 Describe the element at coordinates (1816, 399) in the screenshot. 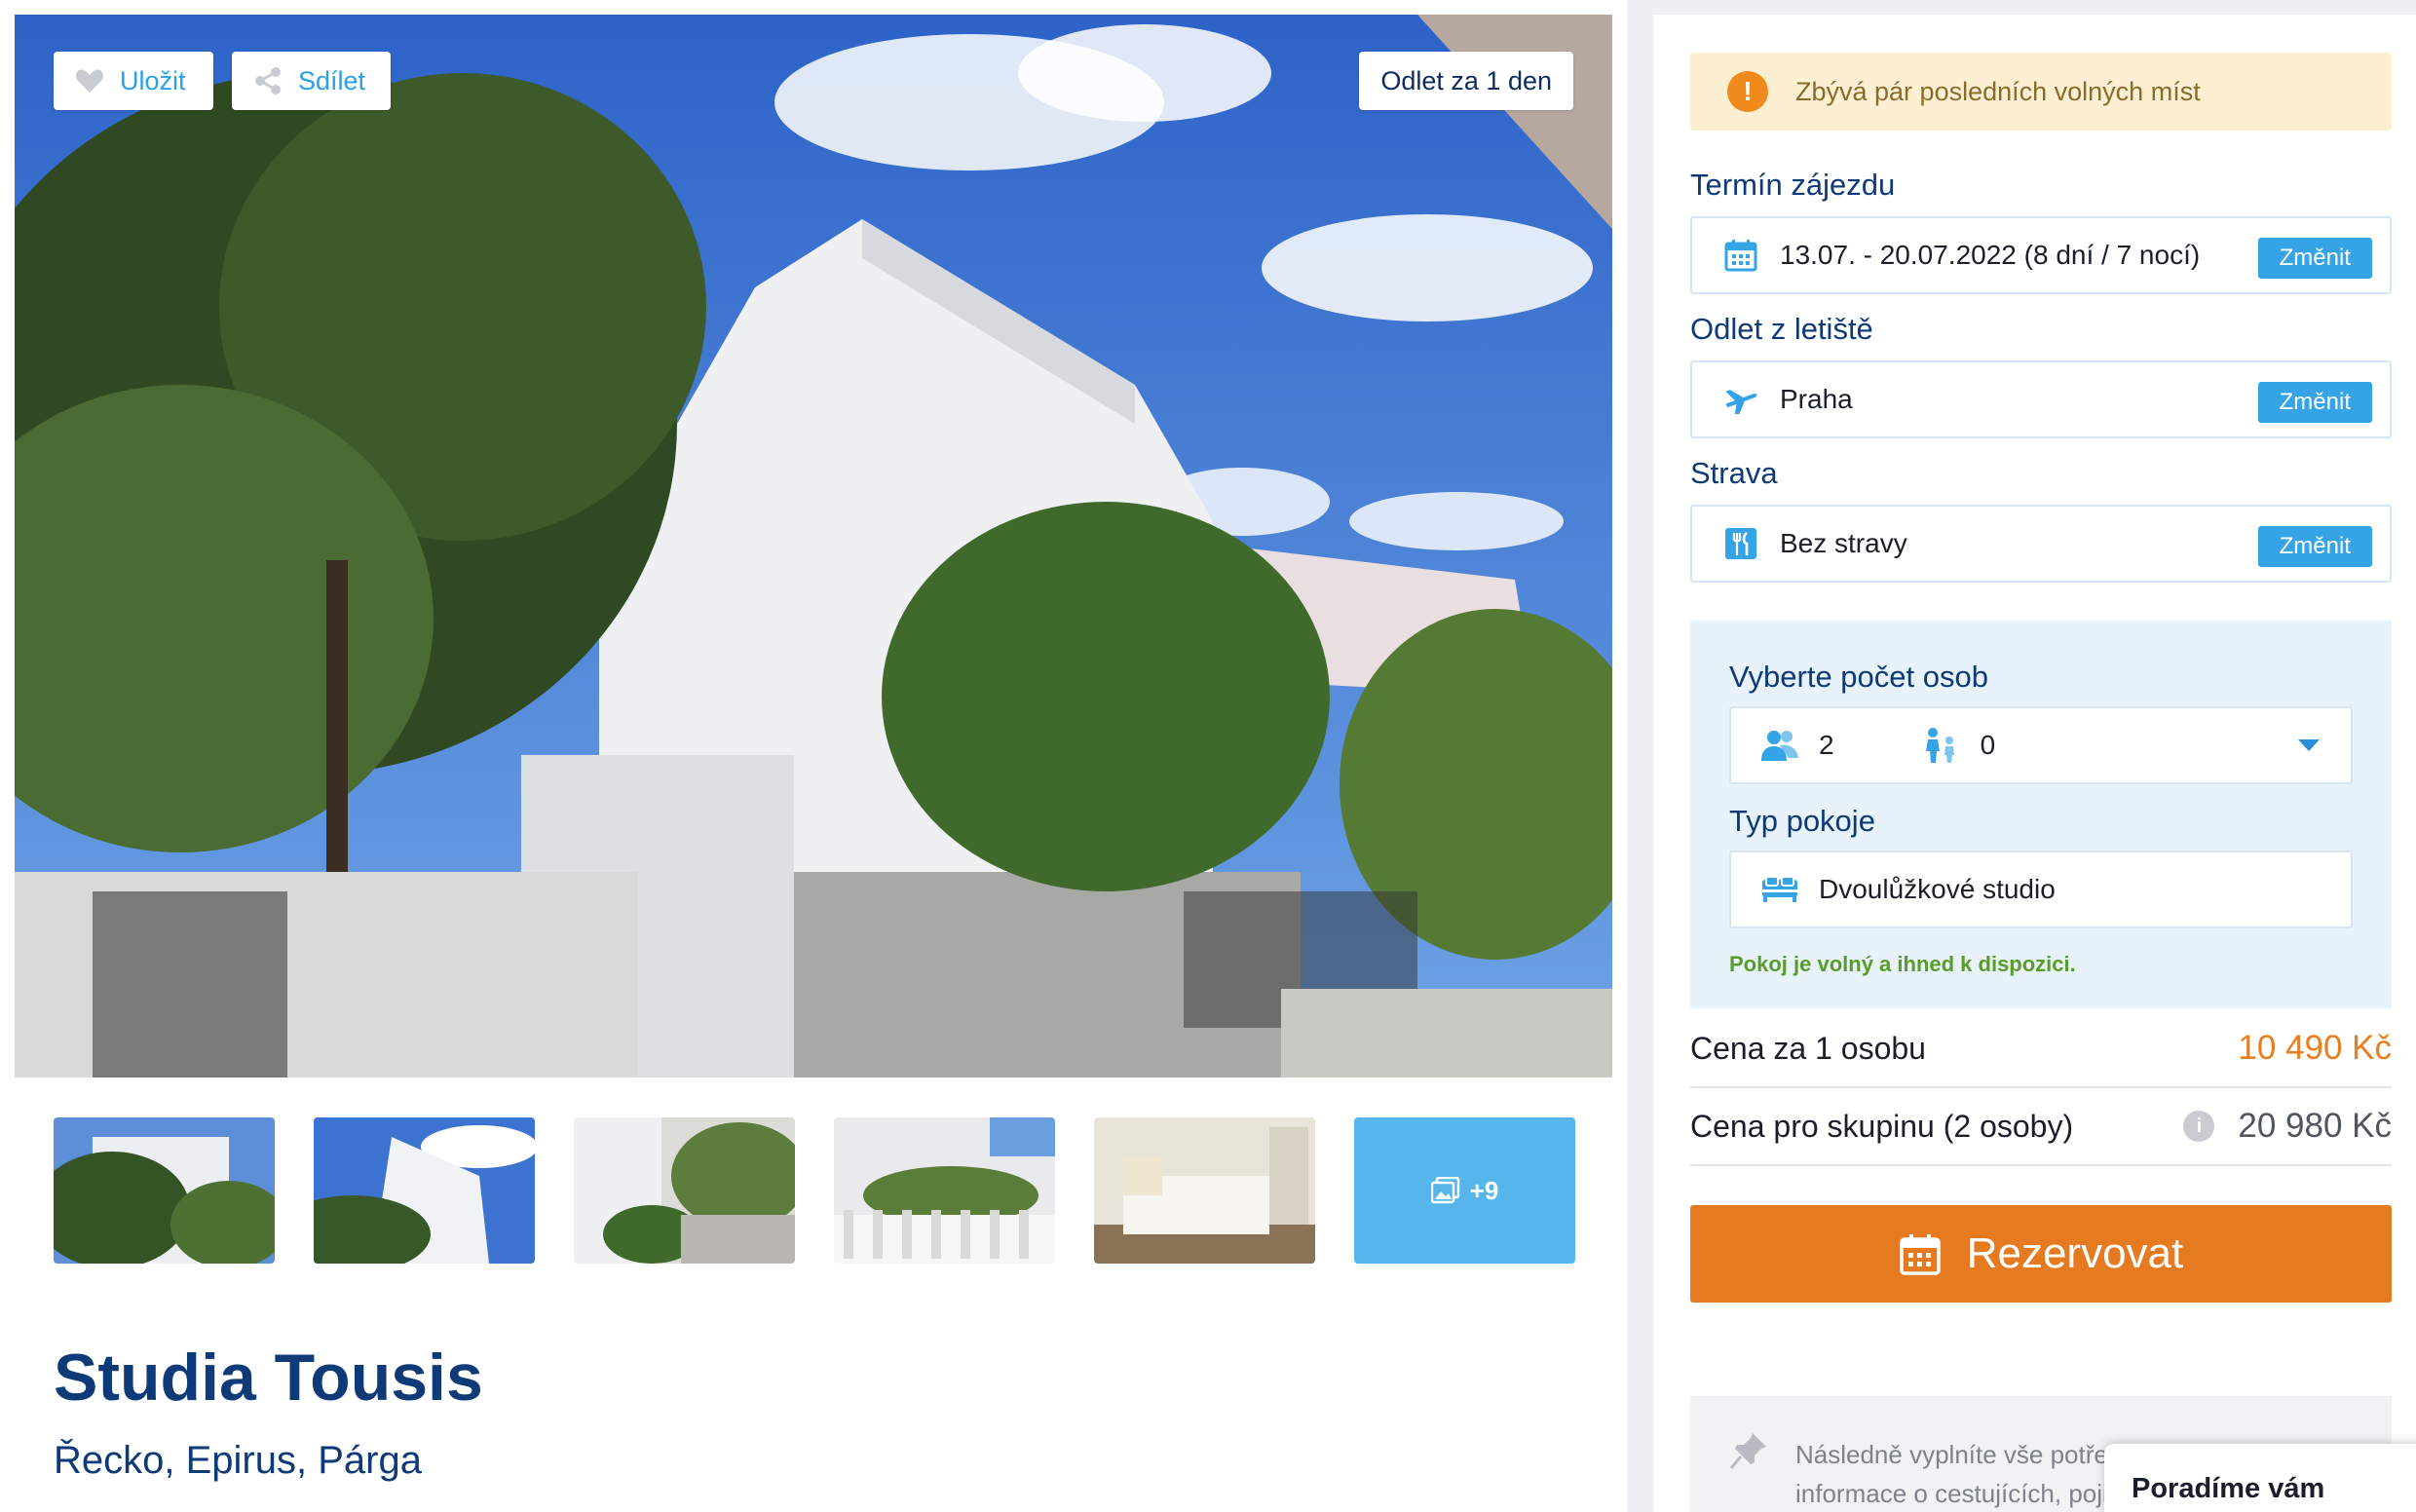

I see `airport-value: Praha` at that location.